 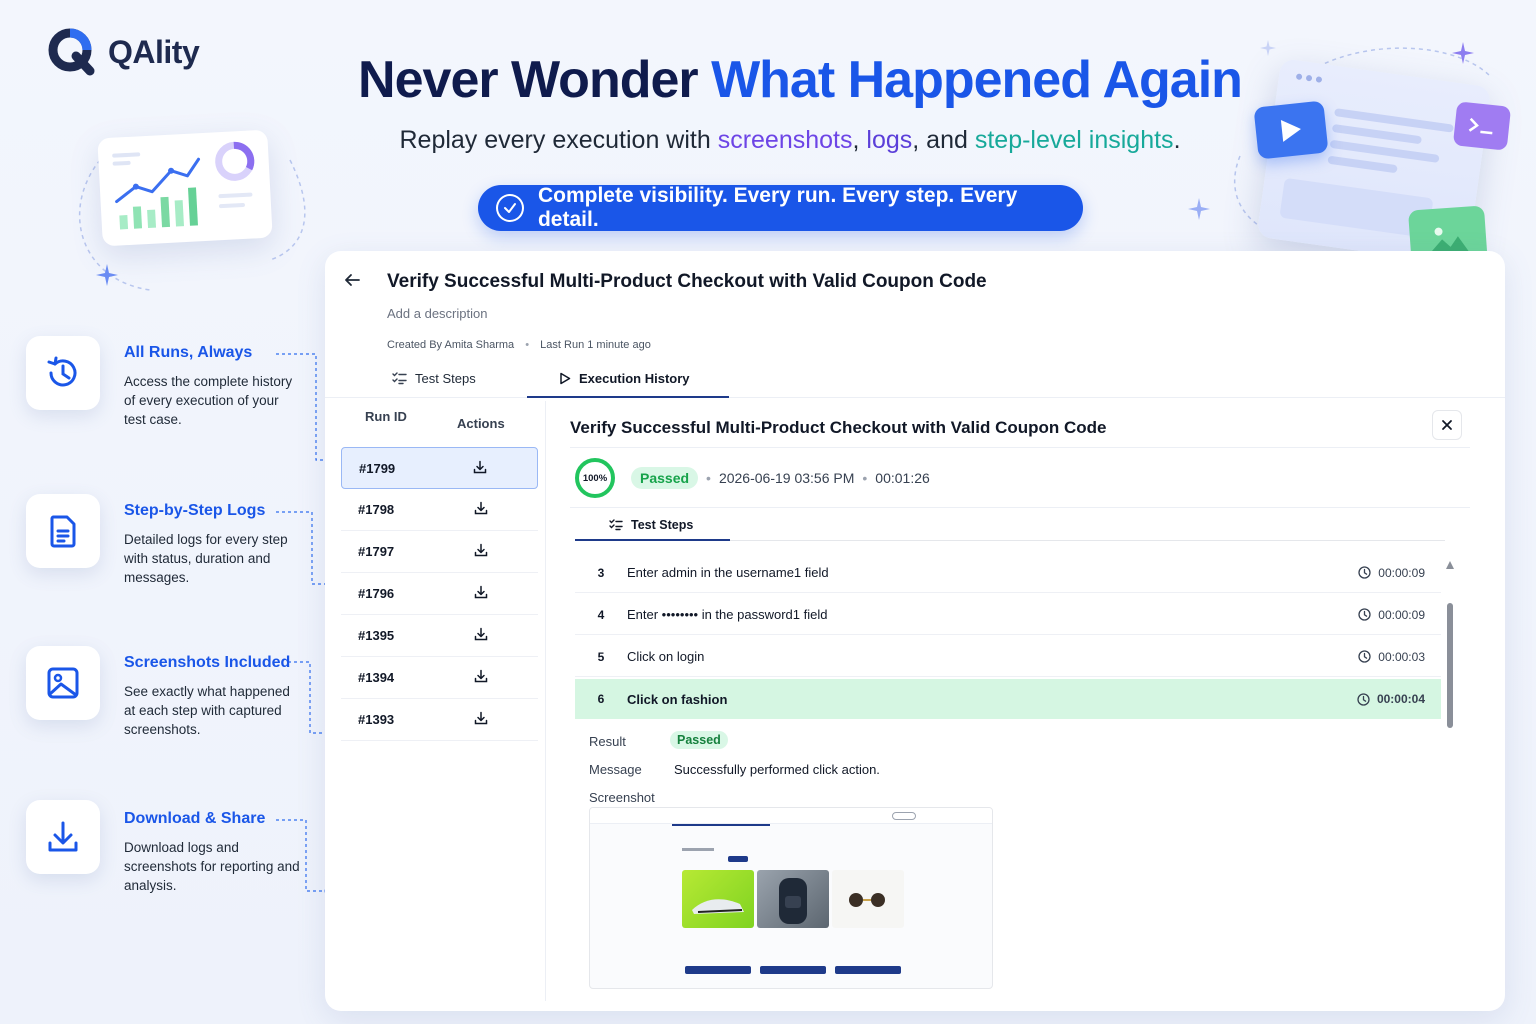 I want to click on run-rows: #1799 #1798 #1797 #1796 #1395 #1394 #1393, so click(x=443, y=594).